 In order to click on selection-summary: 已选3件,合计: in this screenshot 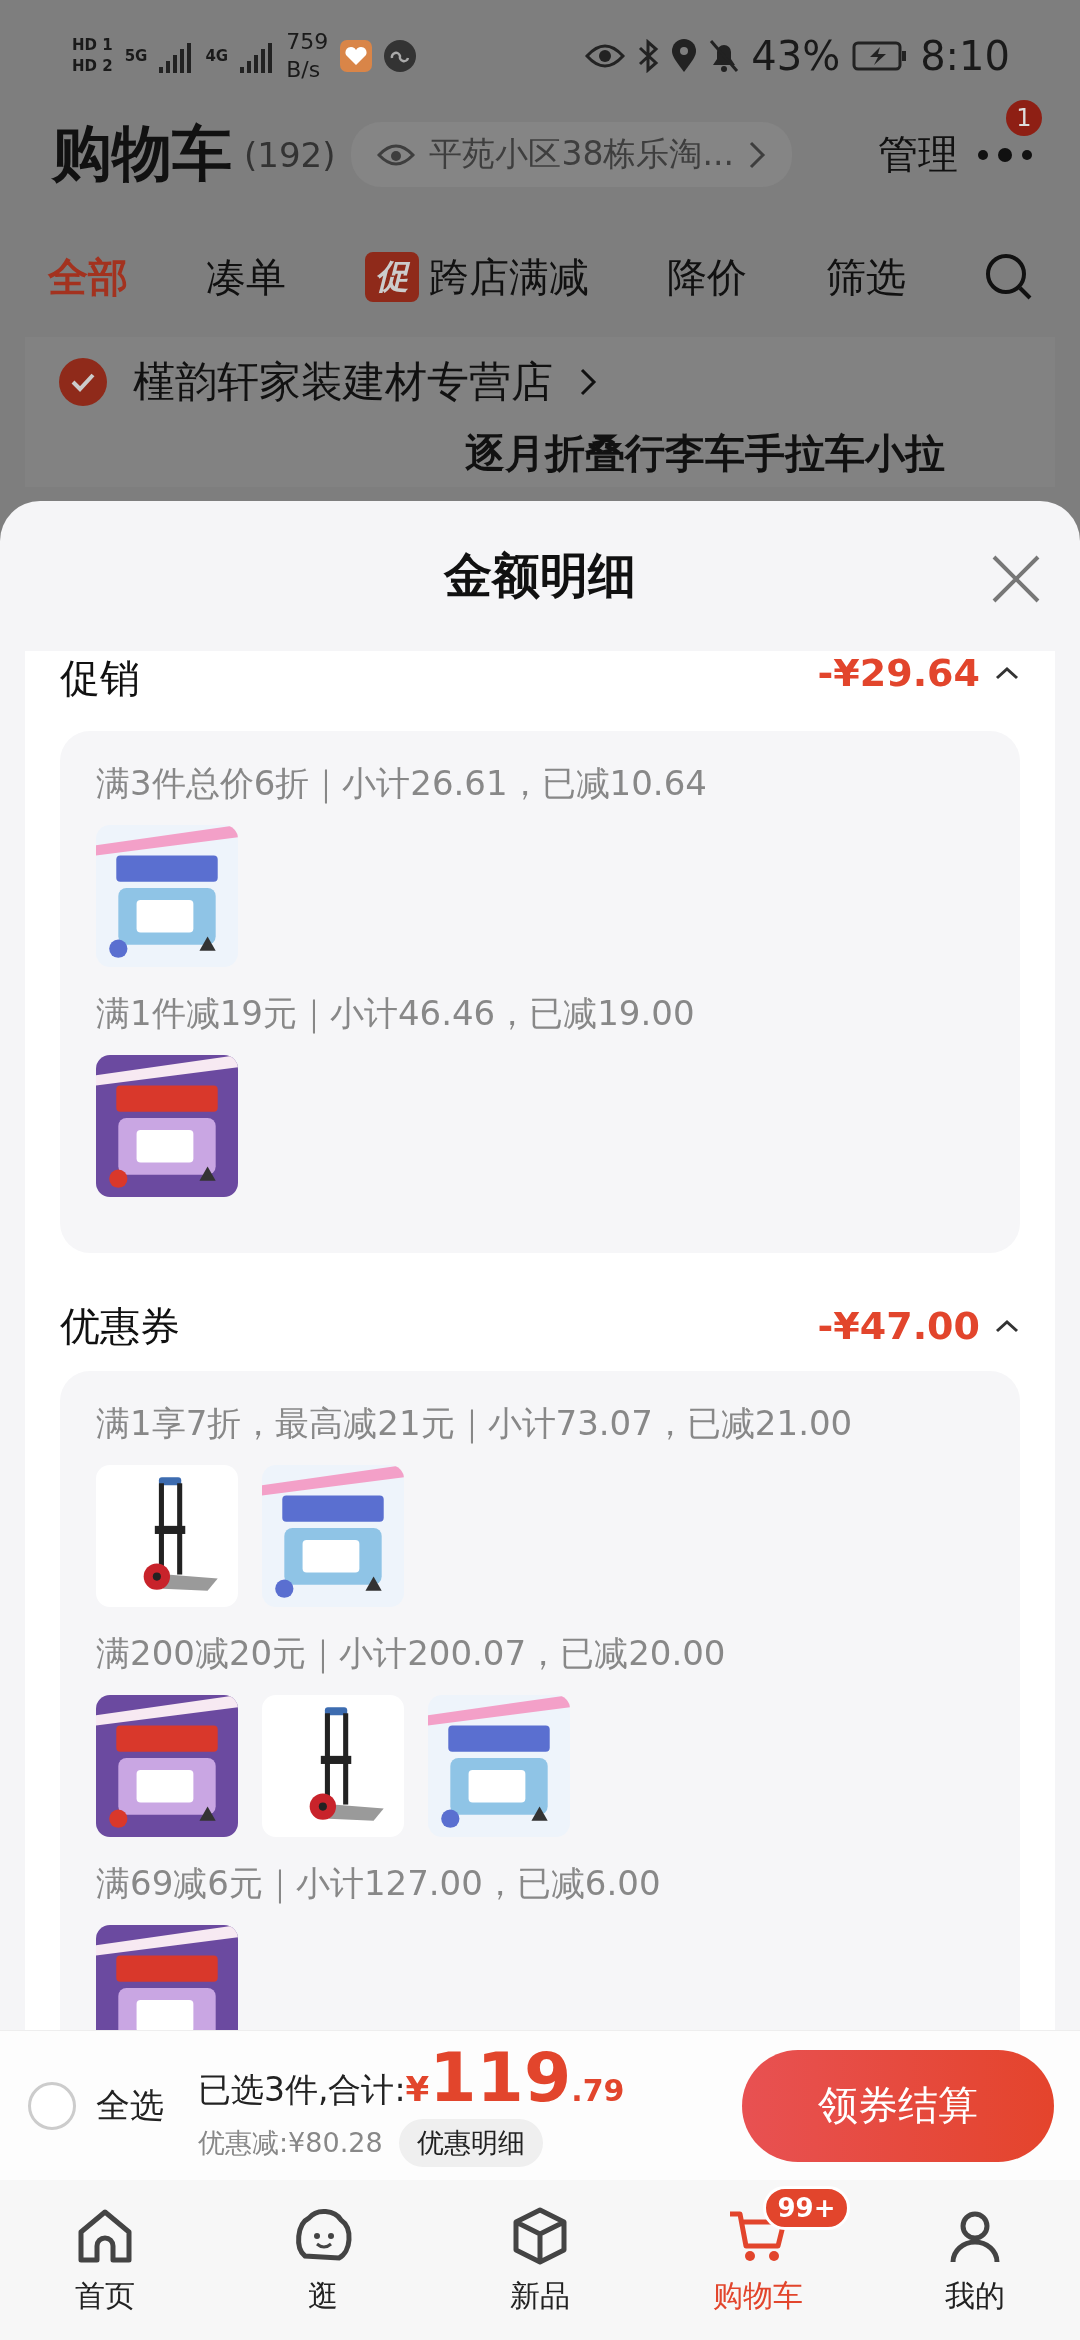, I will do `click(302, 2090)`.